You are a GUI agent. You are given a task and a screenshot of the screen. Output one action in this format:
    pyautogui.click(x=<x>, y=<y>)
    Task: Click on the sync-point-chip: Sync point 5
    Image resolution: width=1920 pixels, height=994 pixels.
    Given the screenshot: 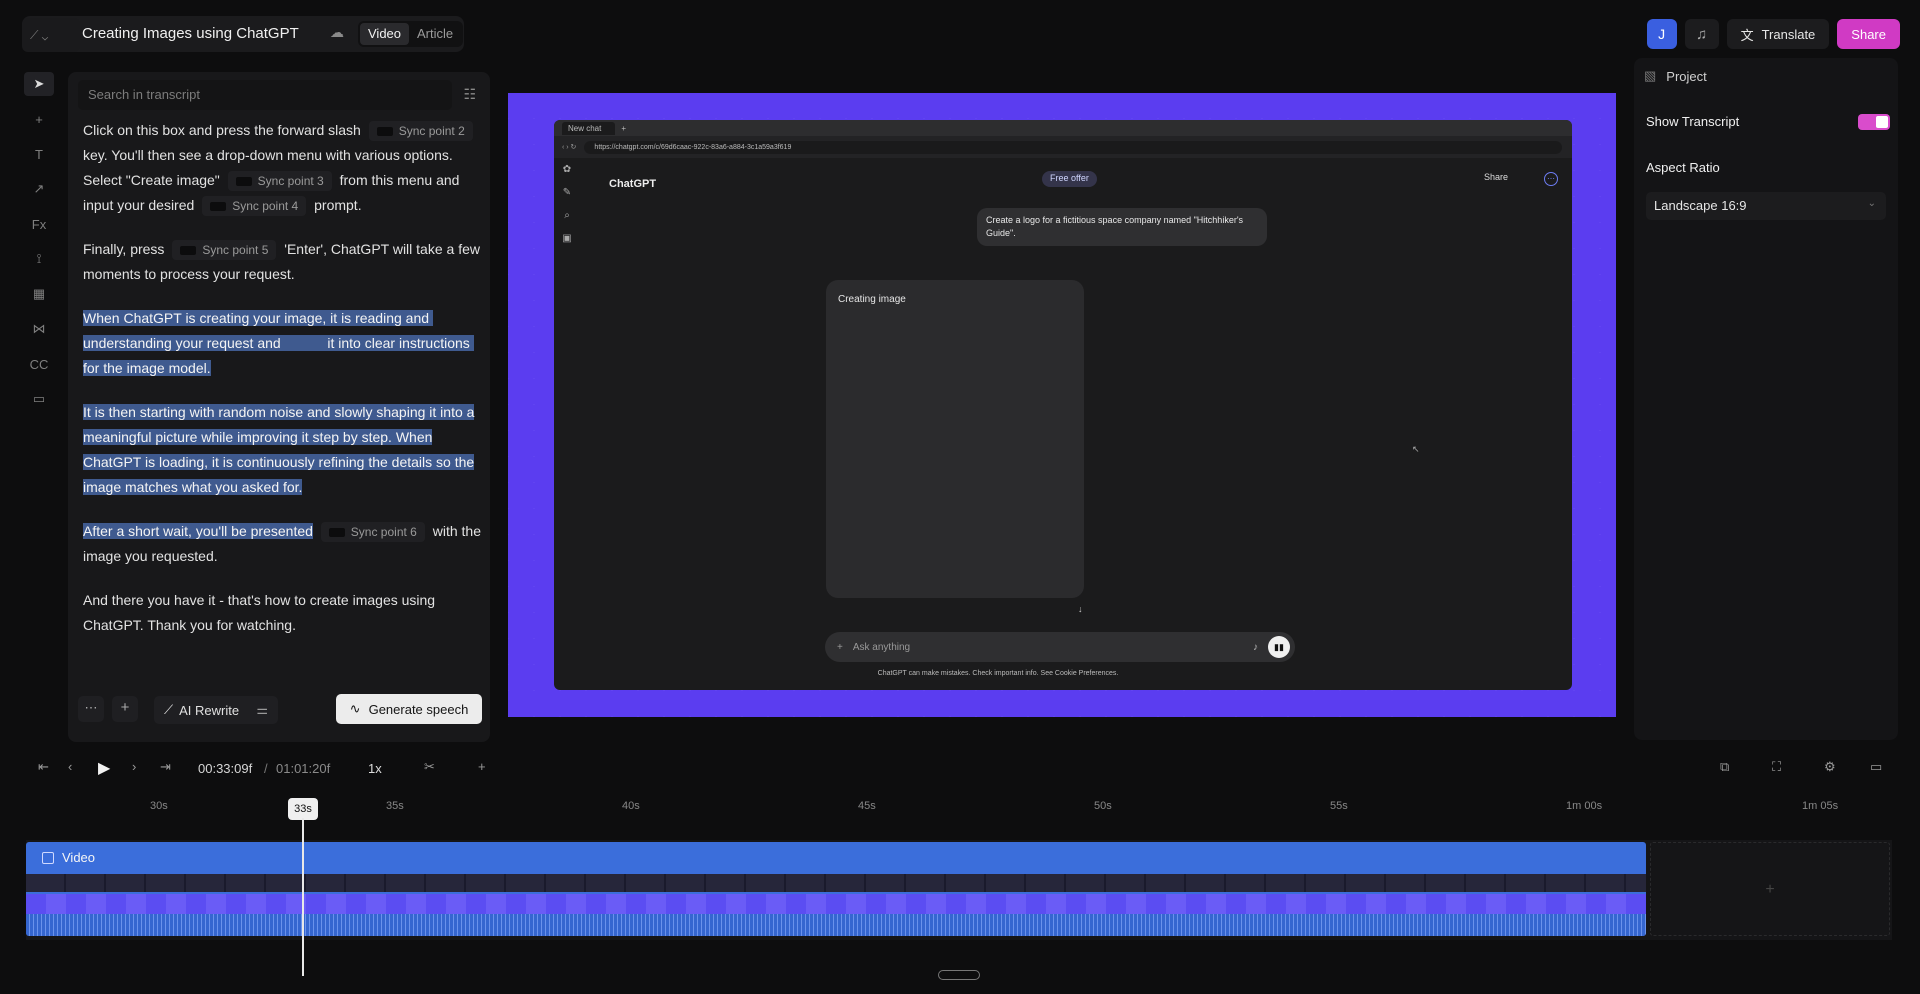 What is the action you would take?
    pyautogui.click(x=224, y=250)
    